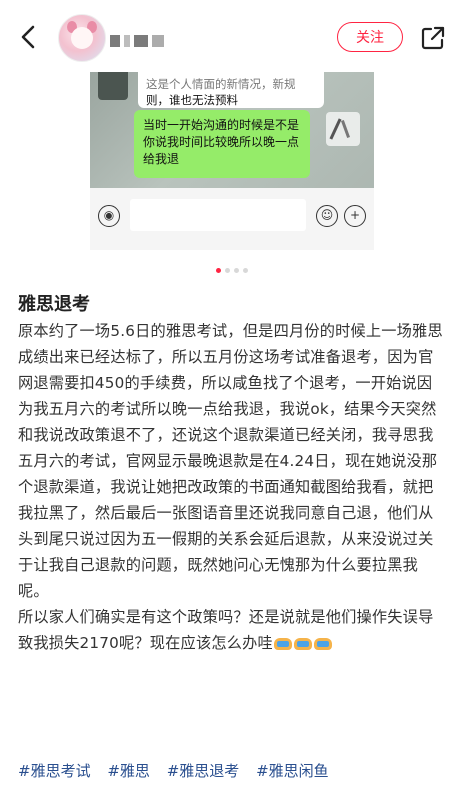  Describe the element at coordinates (128, 771) in the screenshot. I see `hashtag-link: #雅思` at that location.